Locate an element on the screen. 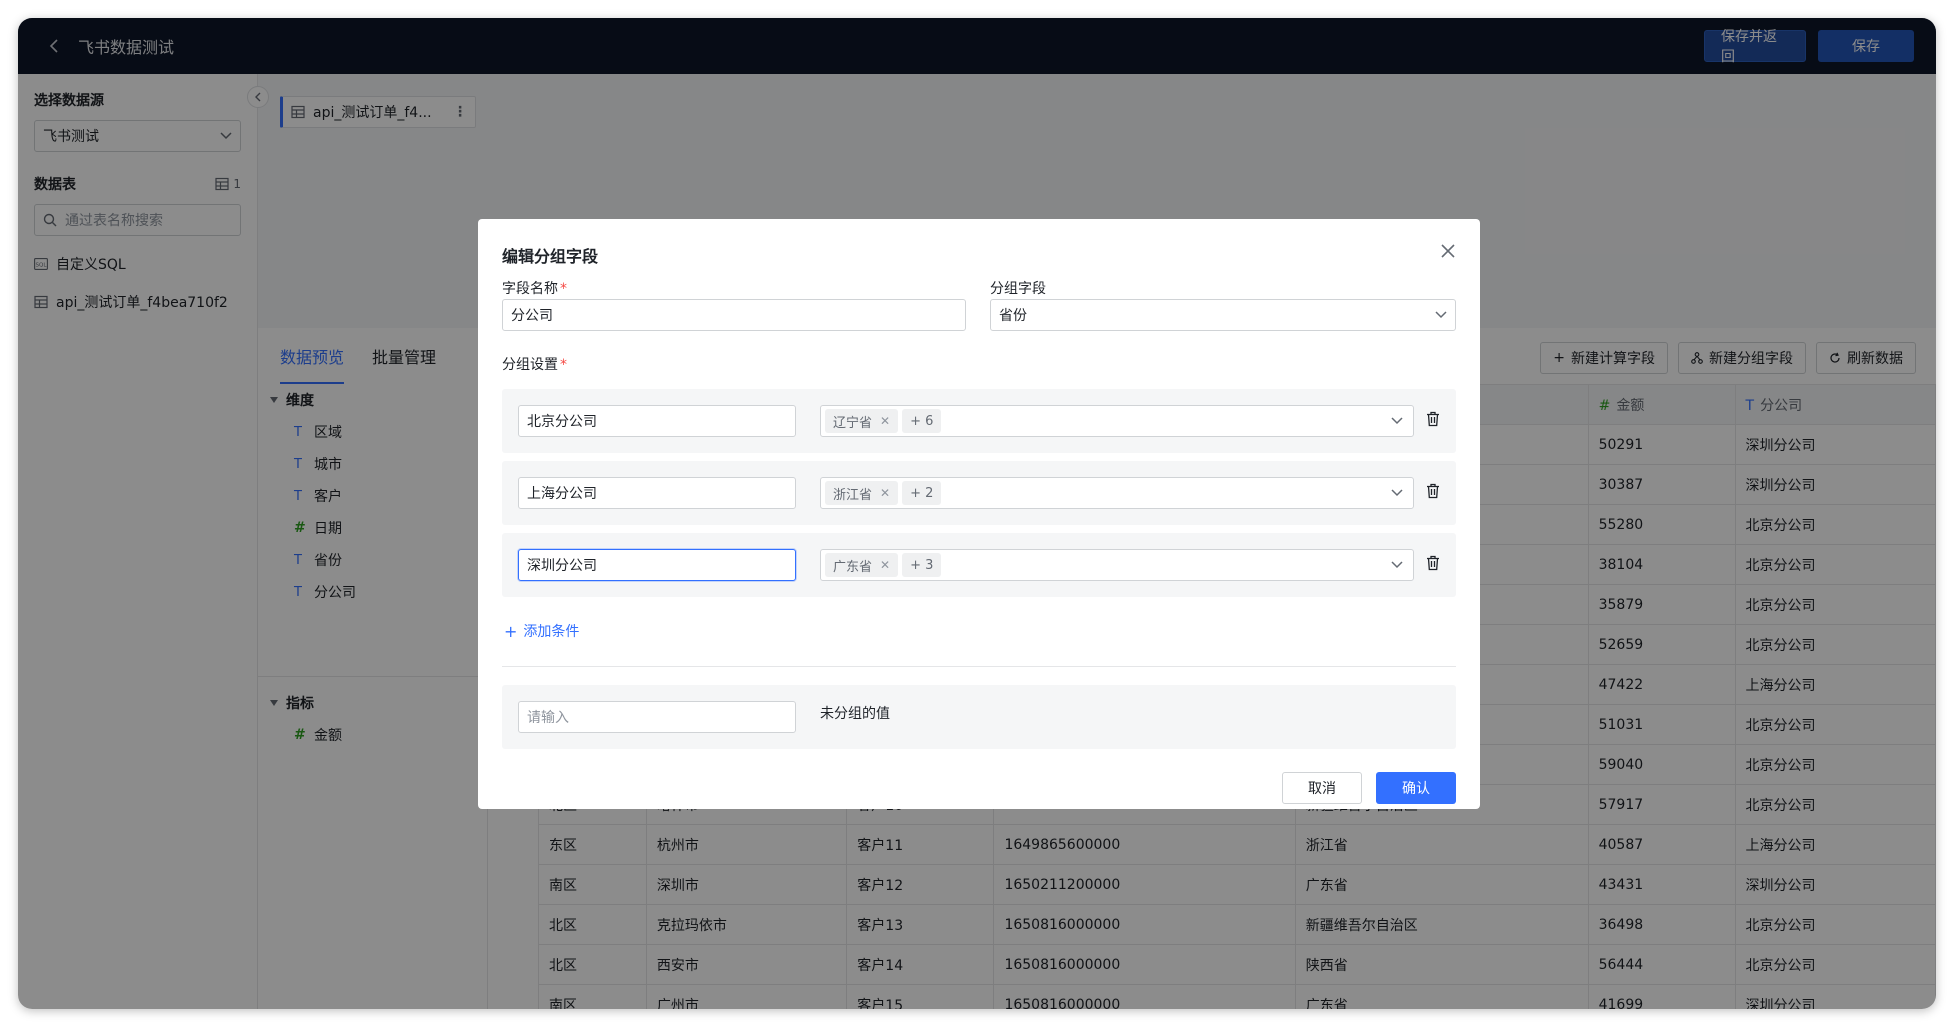  group-row: 北京分公司 辽宁省 ✕ + 6 is located at coordinates (979, 421).